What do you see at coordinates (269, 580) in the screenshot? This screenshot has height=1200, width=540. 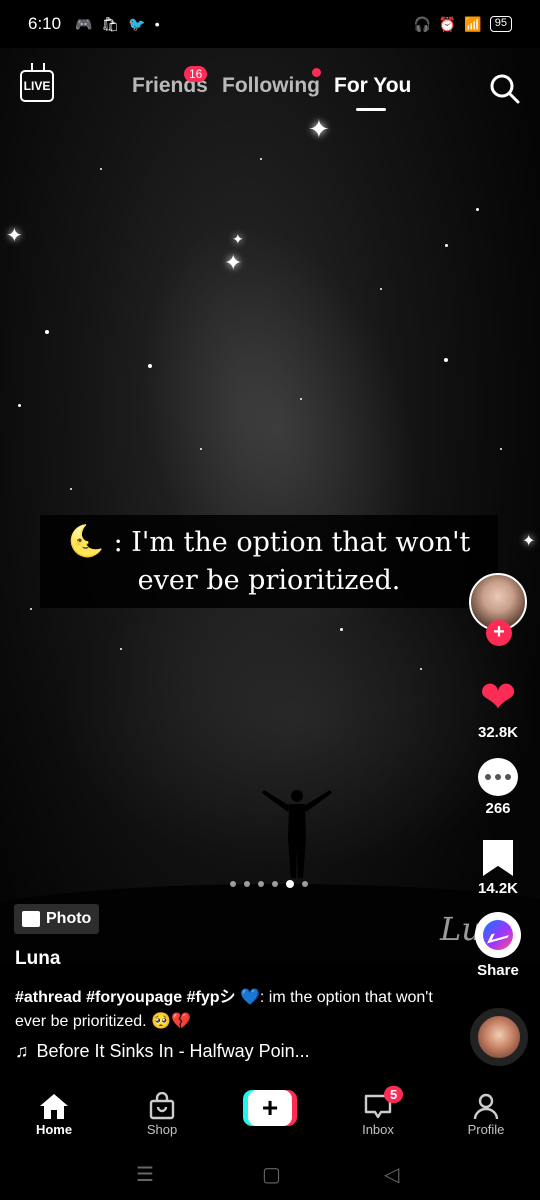 I see `quote-line-2: ever be prioritized.` at bounding box center [269, 580].